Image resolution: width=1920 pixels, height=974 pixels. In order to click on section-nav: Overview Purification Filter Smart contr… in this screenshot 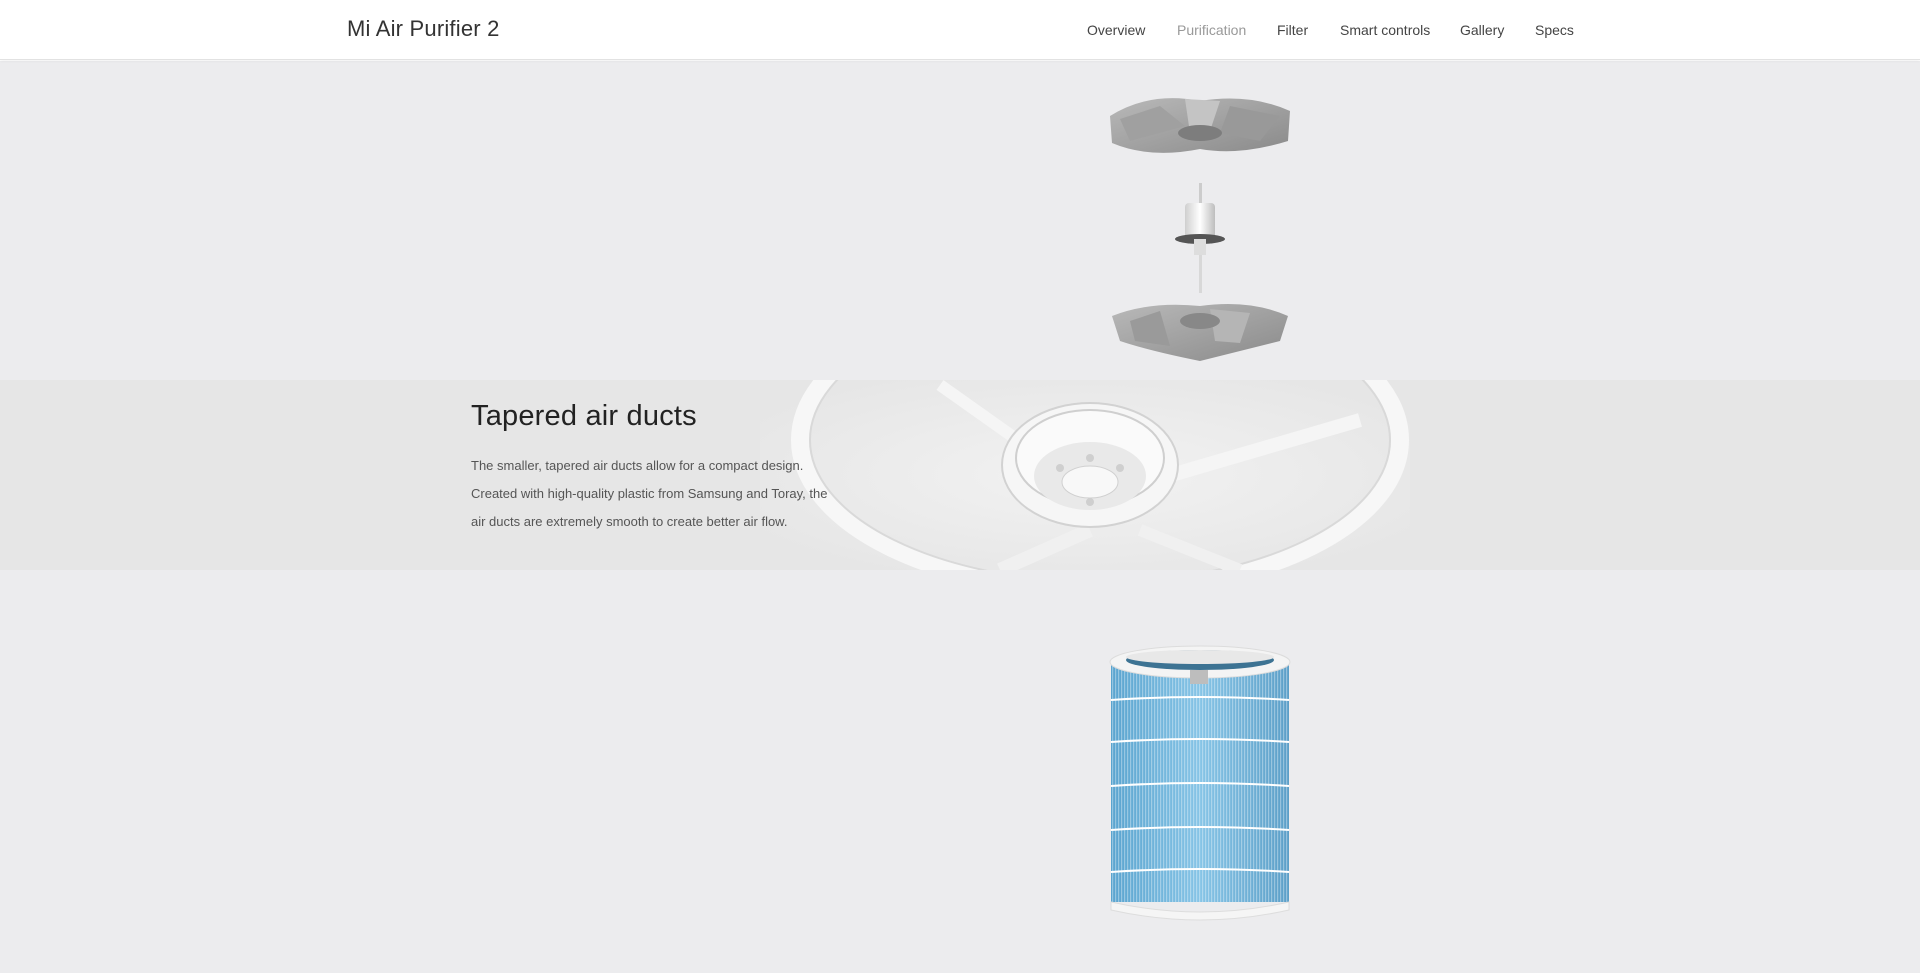, I will do `click(960, 32)`.